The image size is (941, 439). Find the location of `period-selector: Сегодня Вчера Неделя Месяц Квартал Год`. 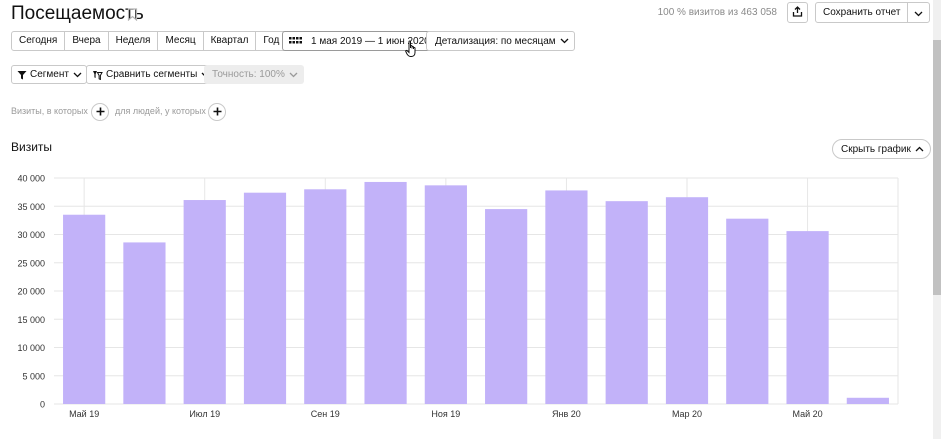

period-selector: Сегодня Вчера Неделя Месяц Квартал Год is located at coordinates (149, 41).